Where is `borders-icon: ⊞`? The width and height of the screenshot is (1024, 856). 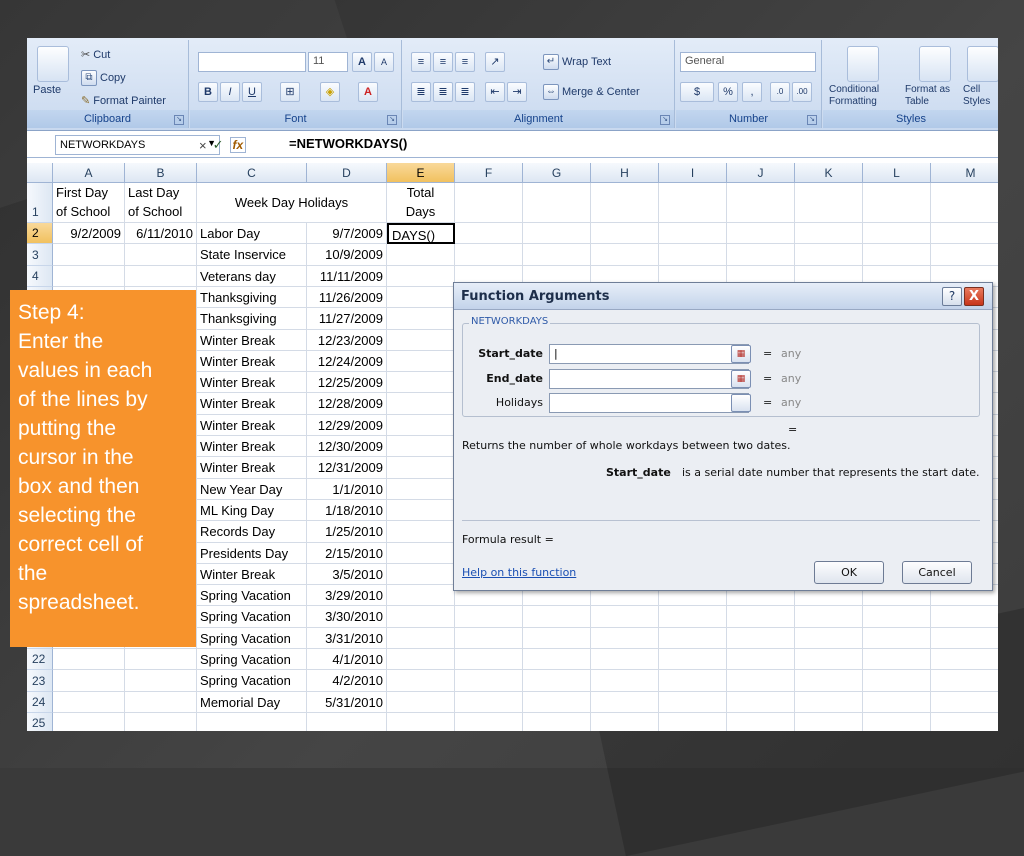
borders-icon: ⊞ is located at coordinates (290, 92).